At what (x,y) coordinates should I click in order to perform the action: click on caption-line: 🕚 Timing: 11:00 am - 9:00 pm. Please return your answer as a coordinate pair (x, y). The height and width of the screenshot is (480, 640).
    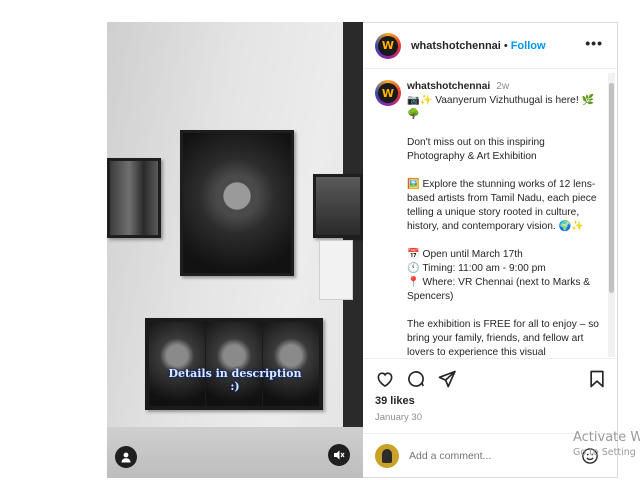
    Looking at the image, I should click on (476, 268).